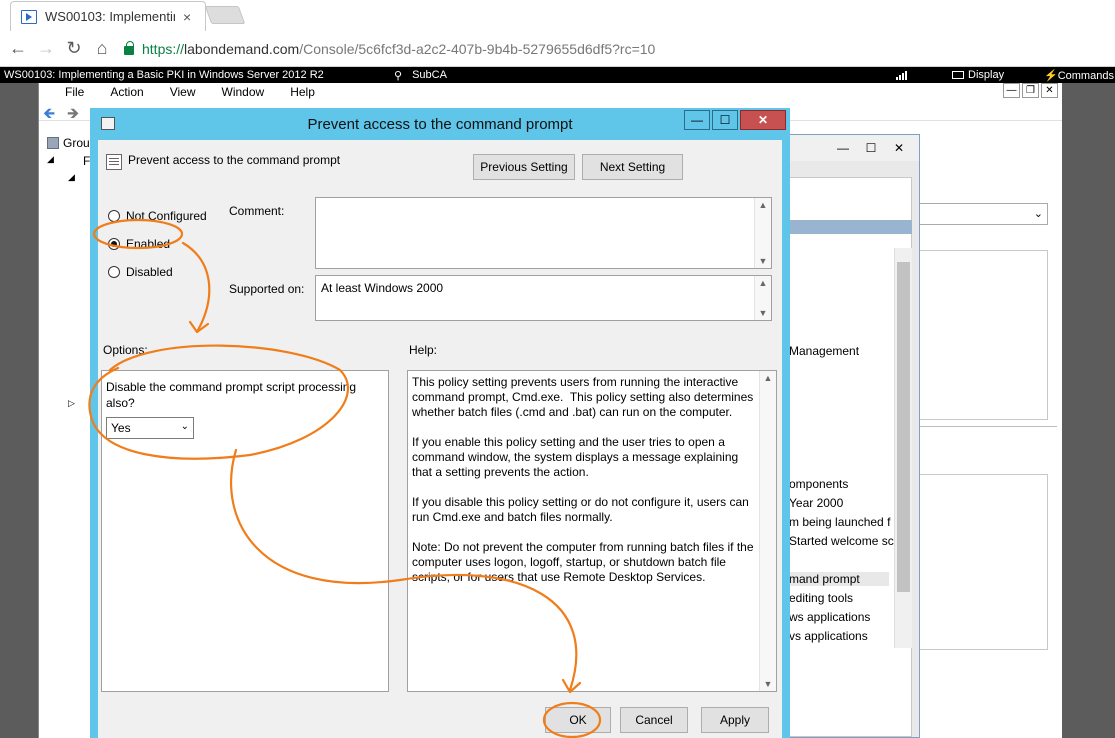  I want to click on tab-title: WS00103: Implementing, so click(110, 16).